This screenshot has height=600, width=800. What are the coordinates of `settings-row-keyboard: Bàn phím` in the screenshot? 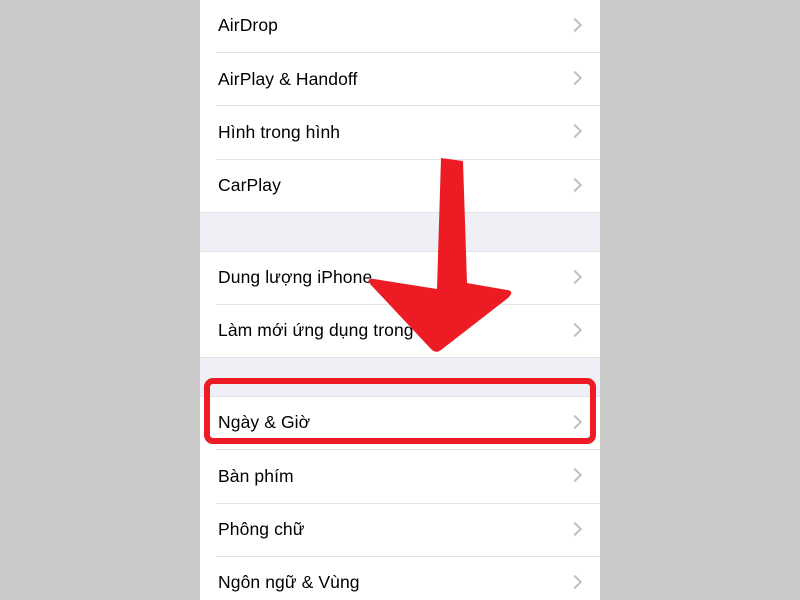 It's located at (400, 476).